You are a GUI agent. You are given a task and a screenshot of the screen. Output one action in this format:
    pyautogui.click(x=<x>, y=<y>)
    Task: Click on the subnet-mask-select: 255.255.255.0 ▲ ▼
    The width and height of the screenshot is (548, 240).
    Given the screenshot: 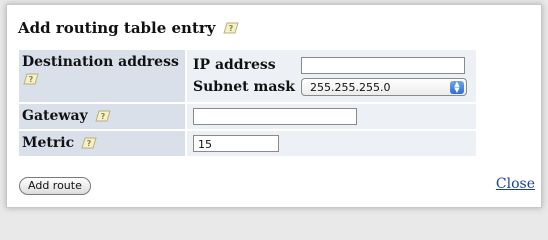 What is the action you would take?
    pyautogui.click(x=384, y=87)
    